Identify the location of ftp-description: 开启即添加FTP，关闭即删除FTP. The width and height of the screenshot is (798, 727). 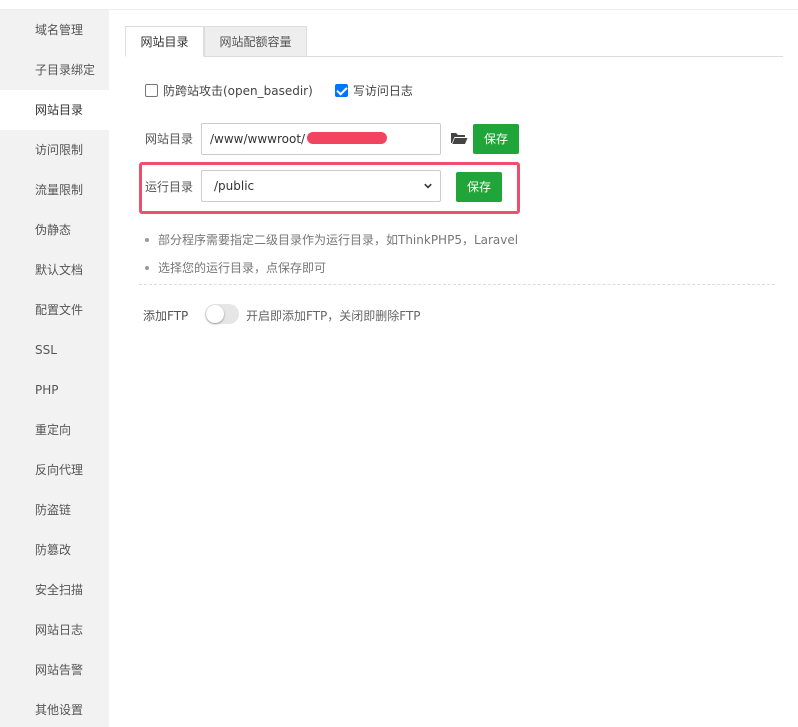
(333, 316).